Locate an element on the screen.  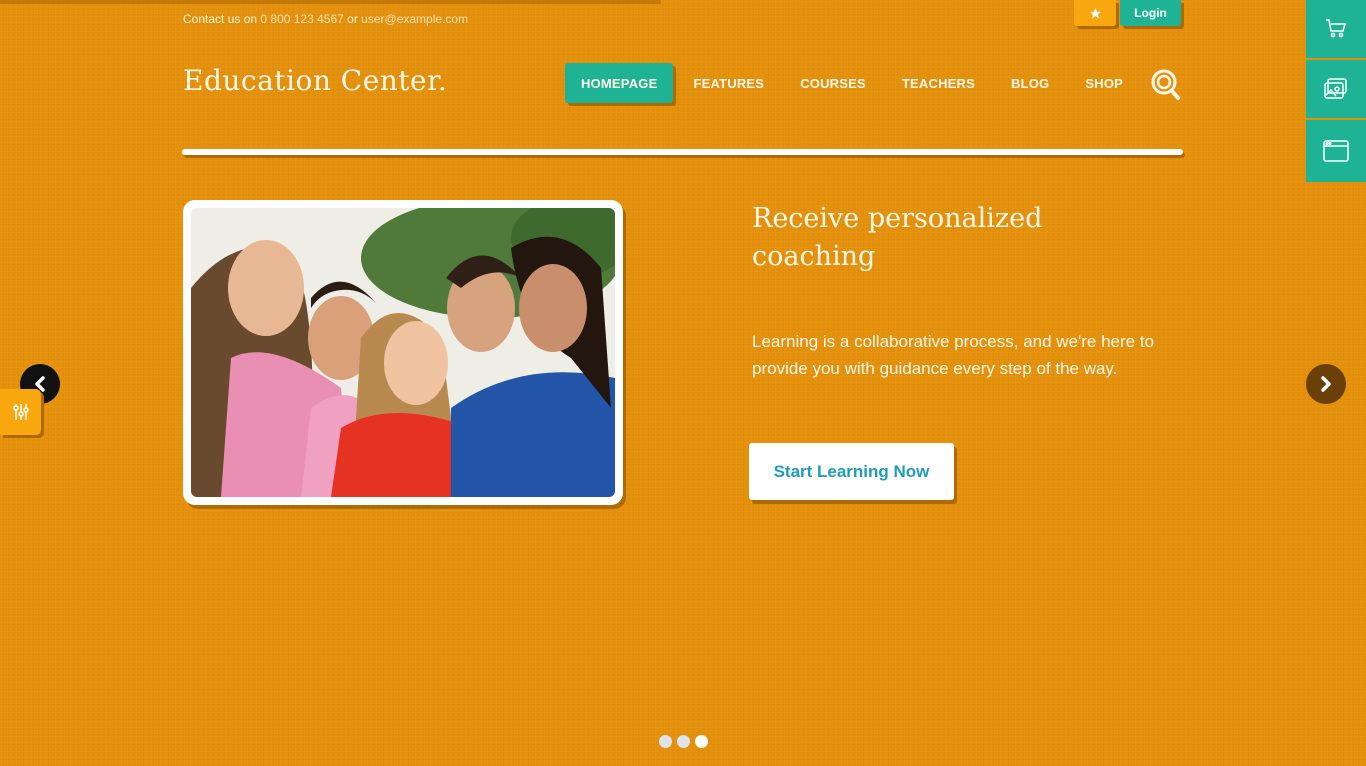
style-switcher-toggle is located at coordinates (20, 412).